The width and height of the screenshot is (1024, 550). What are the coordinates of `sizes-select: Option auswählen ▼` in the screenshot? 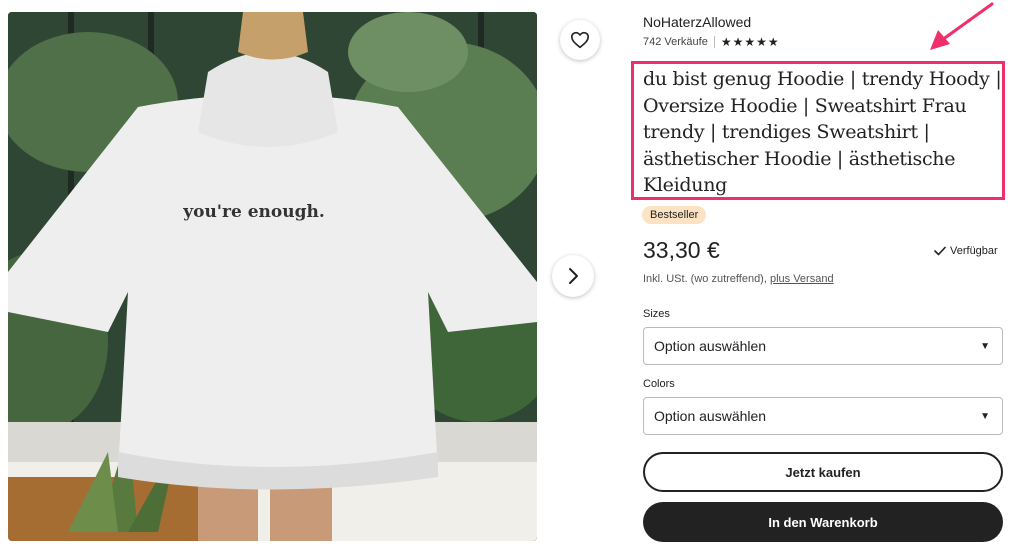 It's located at (823, 346).